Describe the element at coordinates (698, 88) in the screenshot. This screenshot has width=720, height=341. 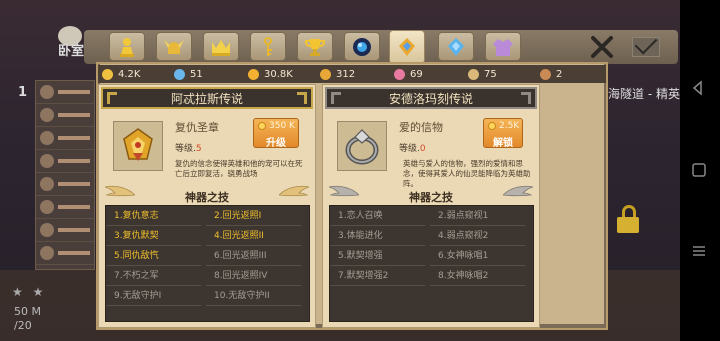
I see `back-icon` at that location.